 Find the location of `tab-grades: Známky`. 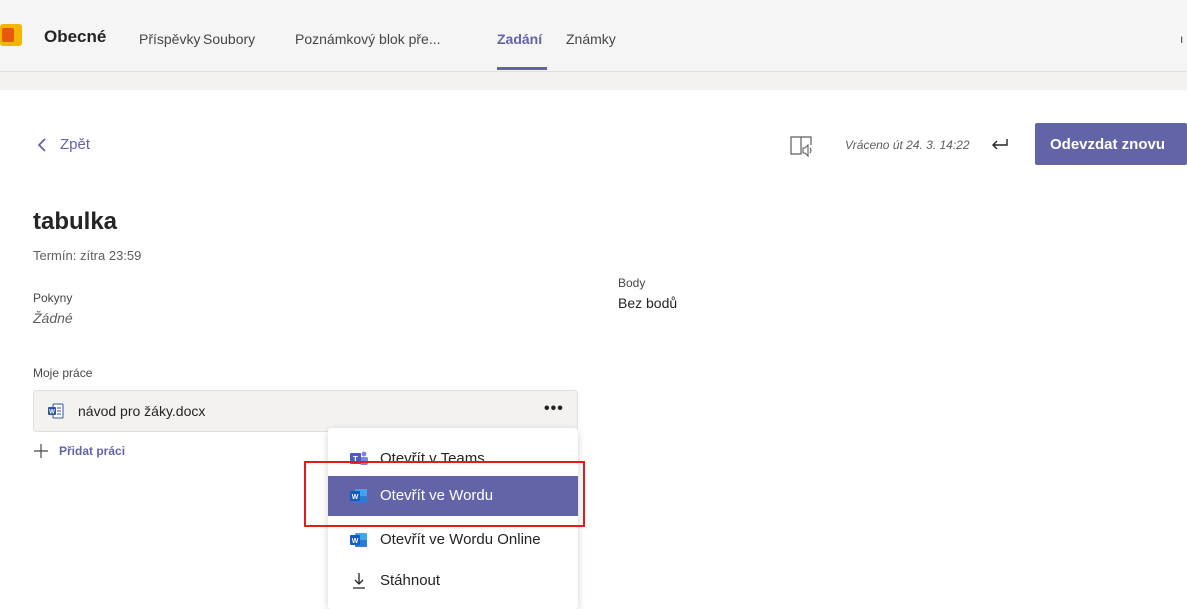

tab-grades: Známky is located at coordinates (591, 39).